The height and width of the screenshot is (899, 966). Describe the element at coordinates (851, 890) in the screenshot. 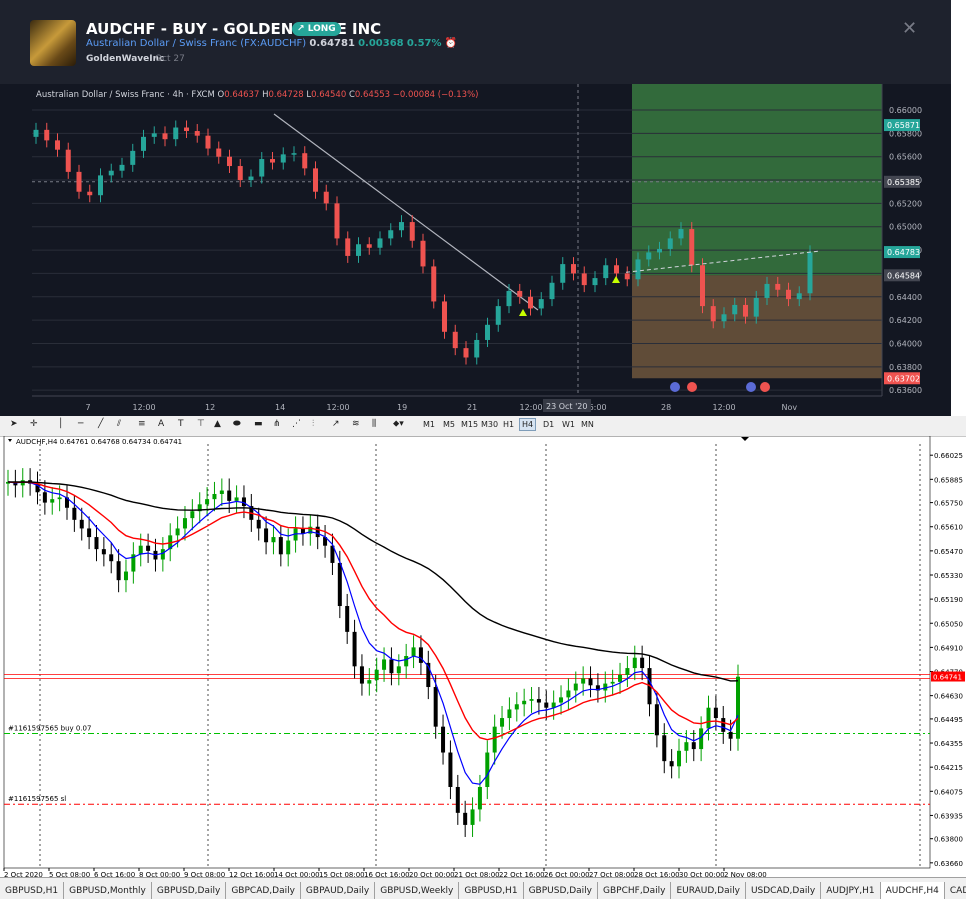

I see `tab-audjpy-h1: AUDJPY,H1` at that location.